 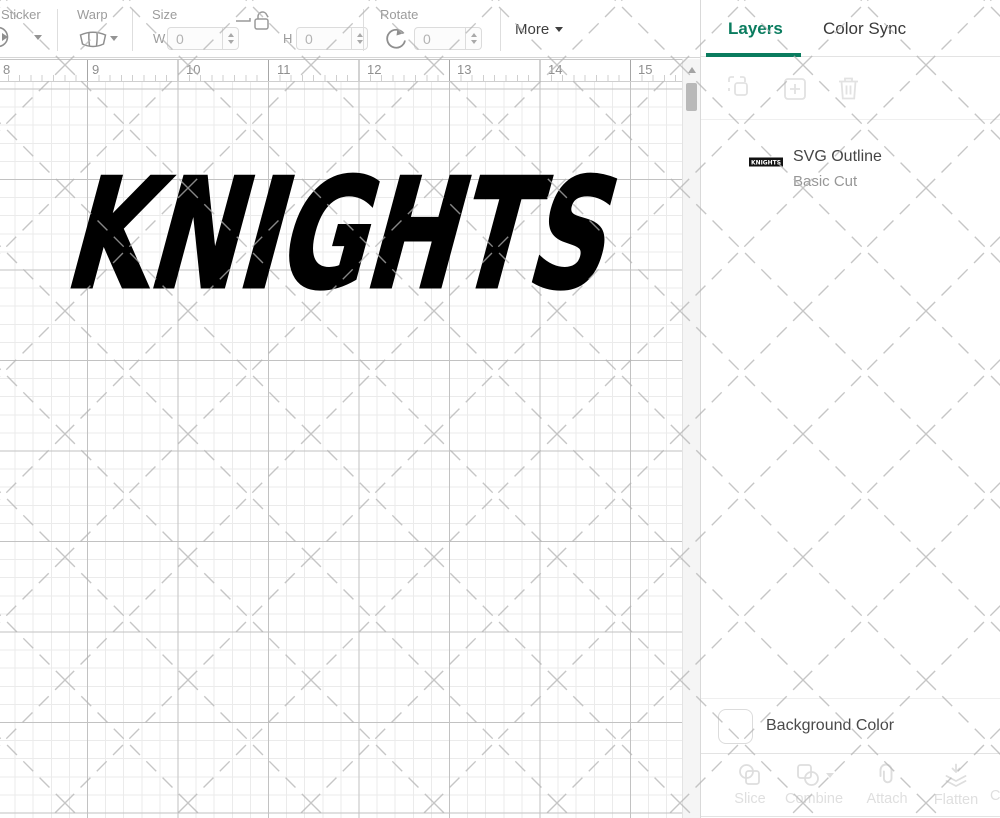 What do you see at coordinates (753, 55) in the screenshot?
I see `active-tab-underline` at bounding box center [753, 55].